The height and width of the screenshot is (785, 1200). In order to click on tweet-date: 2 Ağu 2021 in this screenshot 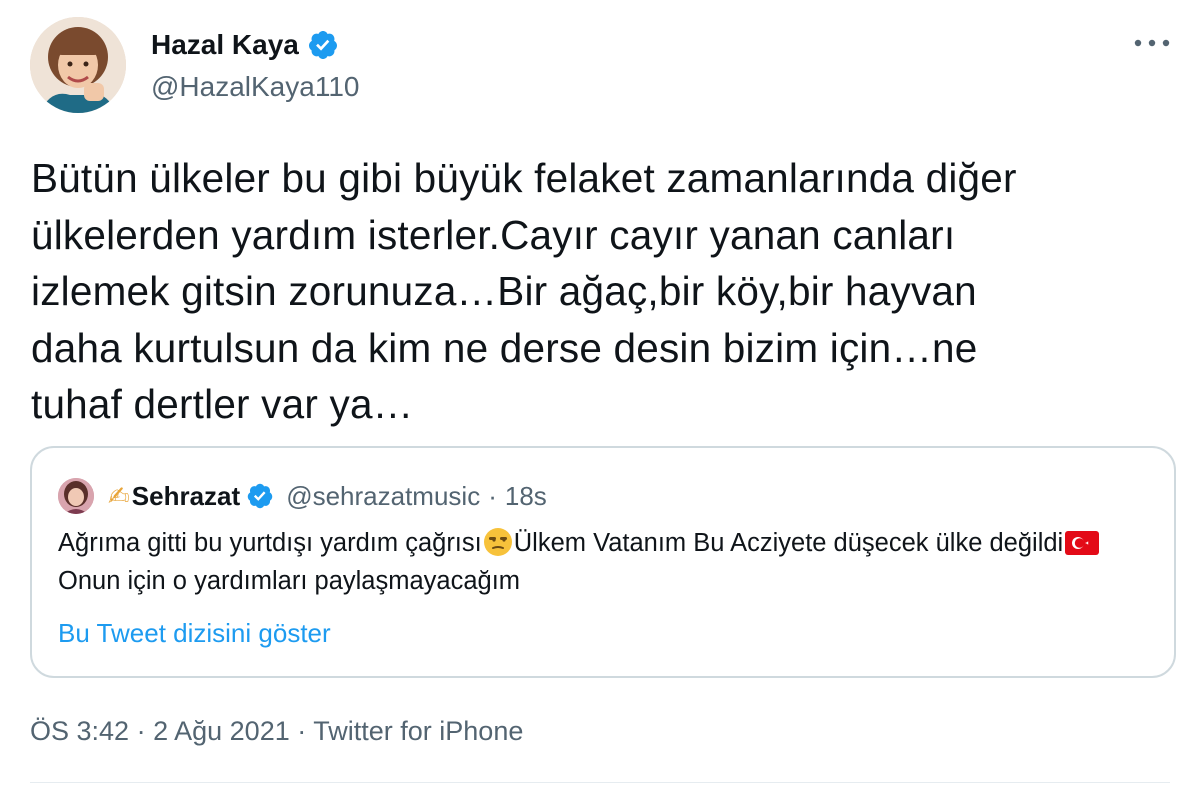, I will do `click(221, 731)`.